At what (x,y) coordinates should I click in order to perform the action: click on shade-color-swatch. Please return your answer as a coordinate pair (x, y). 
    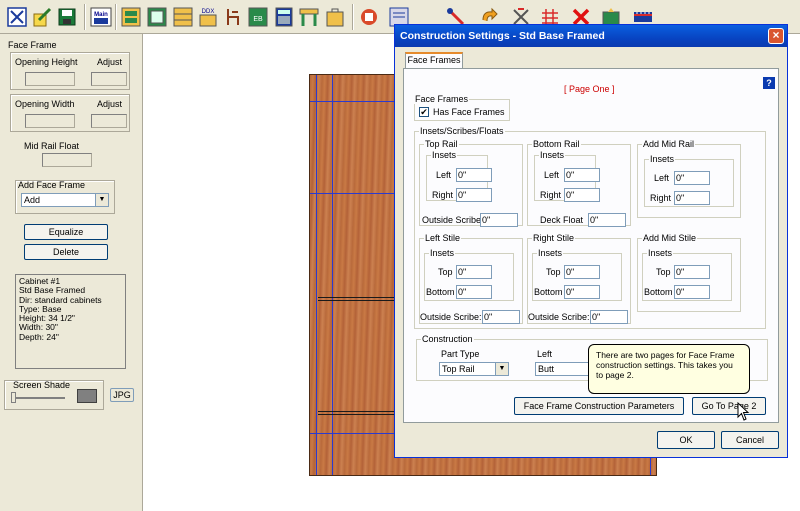
    Looking at the image, I should click on (87, 396).